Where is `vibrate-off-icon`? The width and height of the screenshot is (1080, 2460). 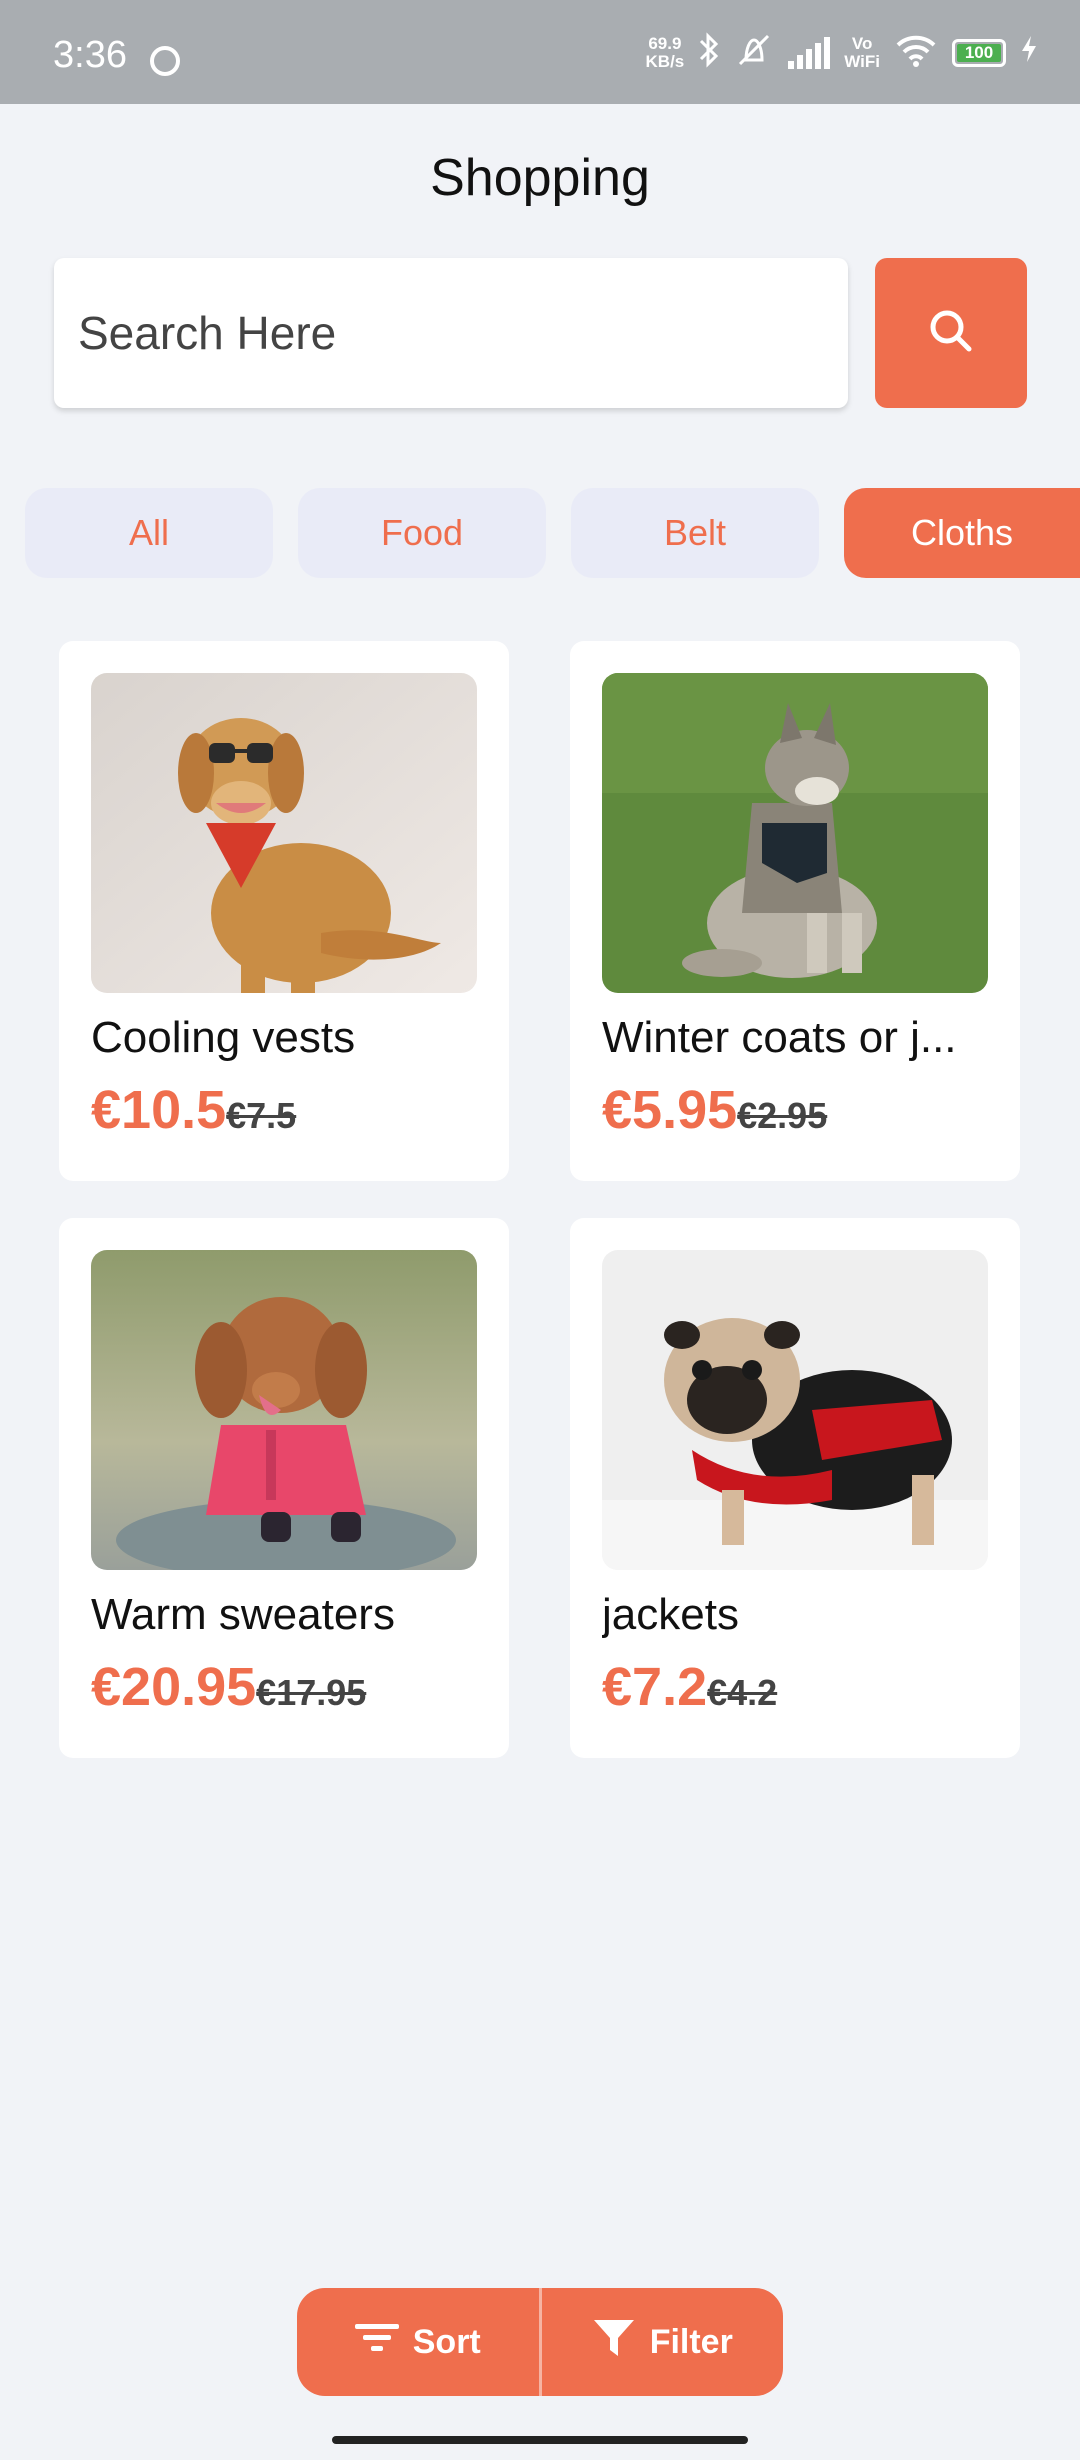
vibrate-off-icon is located at coordinates (754, 53).